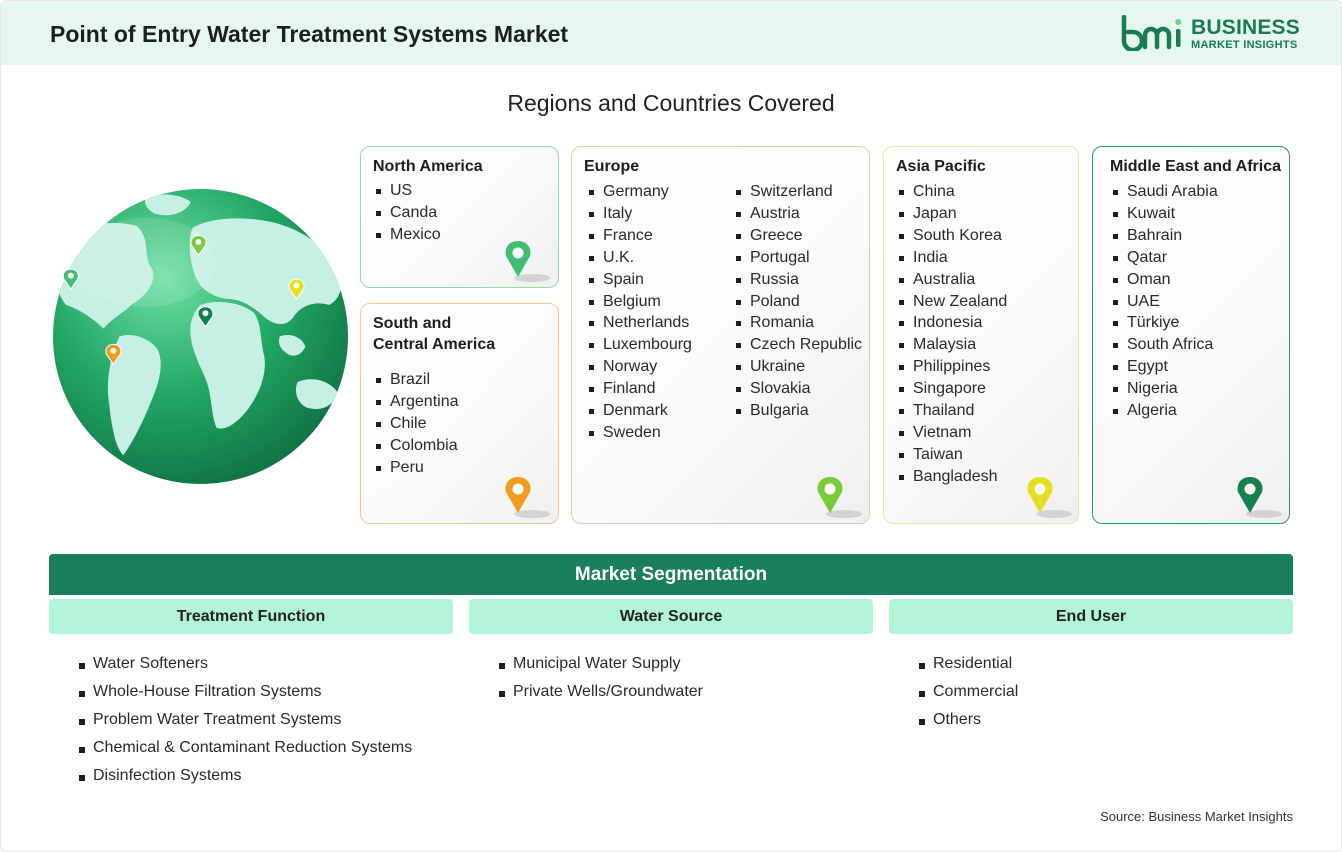 The height and width of the screenshot is (852, 1342). What do you see at coordinates (1164, 192) in the screenshot?
I see `country-item: Saudi Arabia` at bounding box center [1164, 192].